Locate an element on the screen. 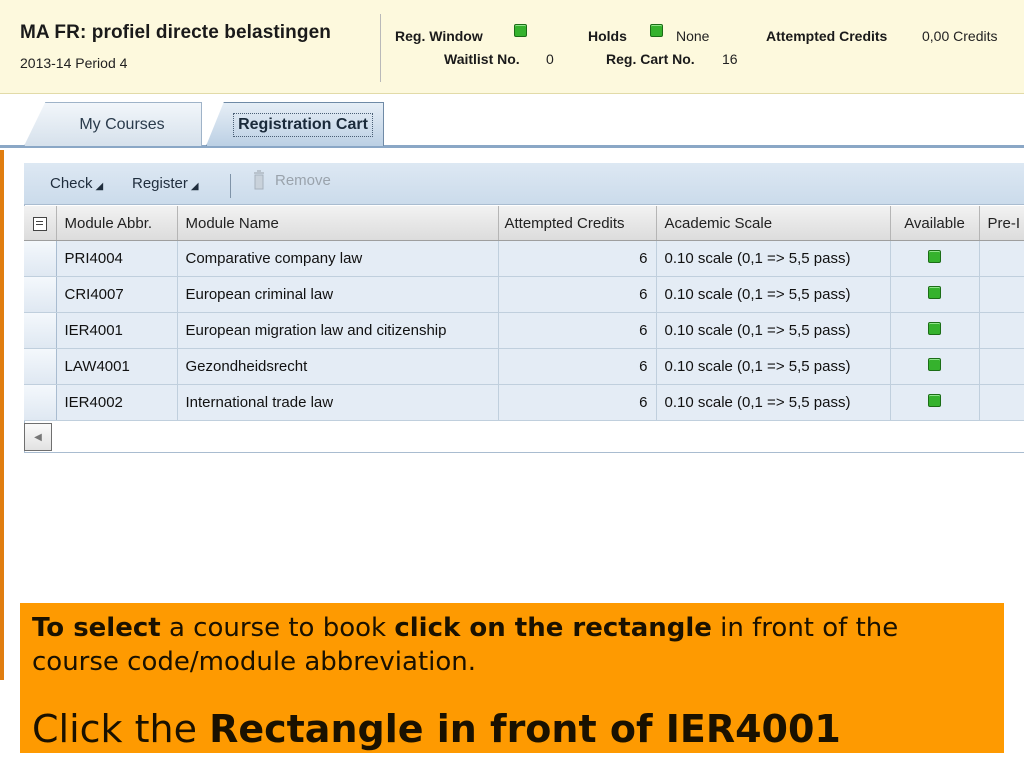 This screenshot has width=1024, height=768. cell-module-abbr: IER4002 is located at coordinates (117, 402).